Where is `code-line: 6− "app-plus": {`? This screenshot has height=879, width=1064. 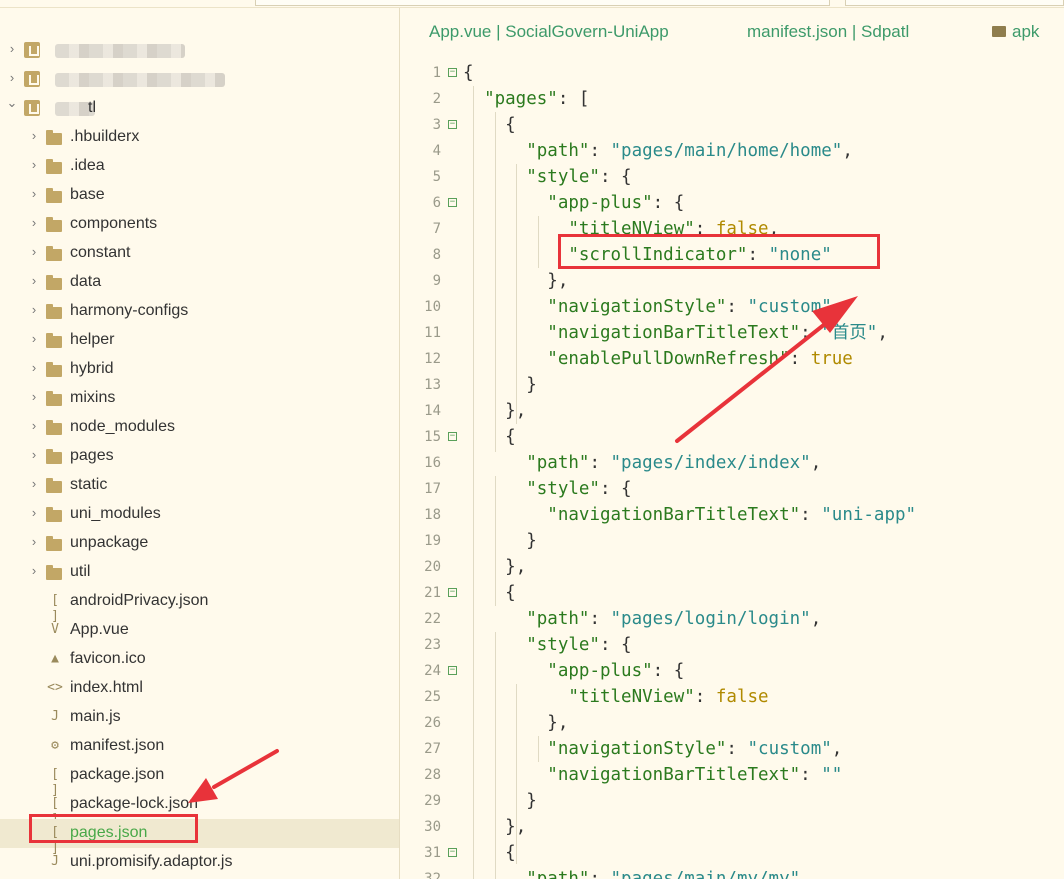
code-line: 6− "app-plus": { is located at coordinates (732, 203).